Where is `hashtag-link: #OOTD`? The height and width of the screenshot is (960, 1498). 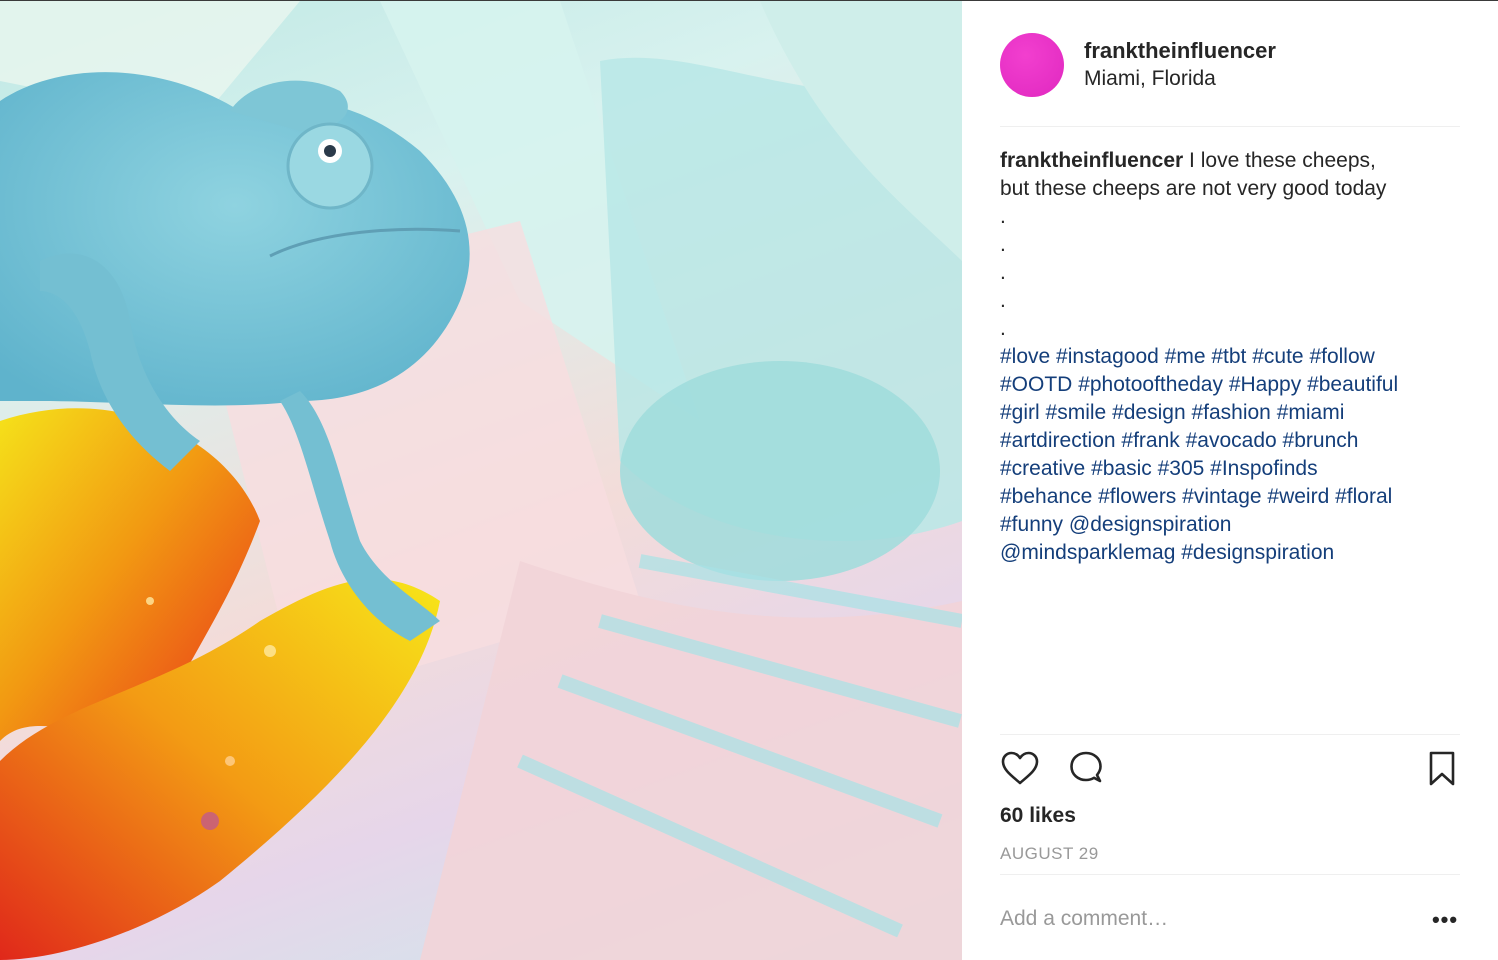 hashtag-link: #OOTD is located at coordinates (1036, 384).